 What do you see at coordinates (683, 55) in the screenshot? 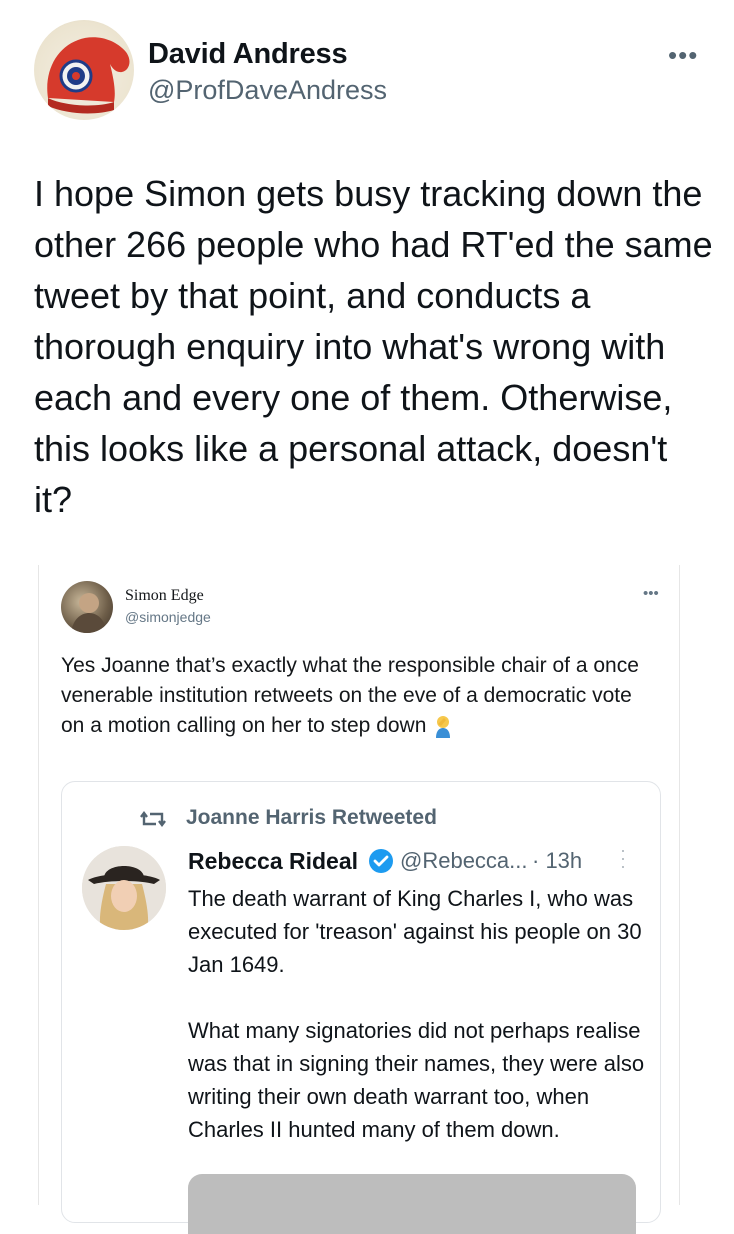
I see `more-options-icon: •••` at bounding box center [683, 55].